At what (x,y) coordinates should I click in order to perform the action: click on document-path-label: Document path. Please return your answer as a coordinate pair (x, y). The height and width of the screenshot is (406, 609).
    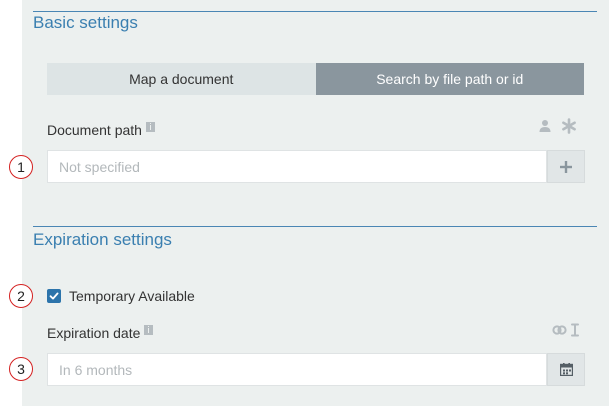
    Looking at the image, I should click on (101, 130).